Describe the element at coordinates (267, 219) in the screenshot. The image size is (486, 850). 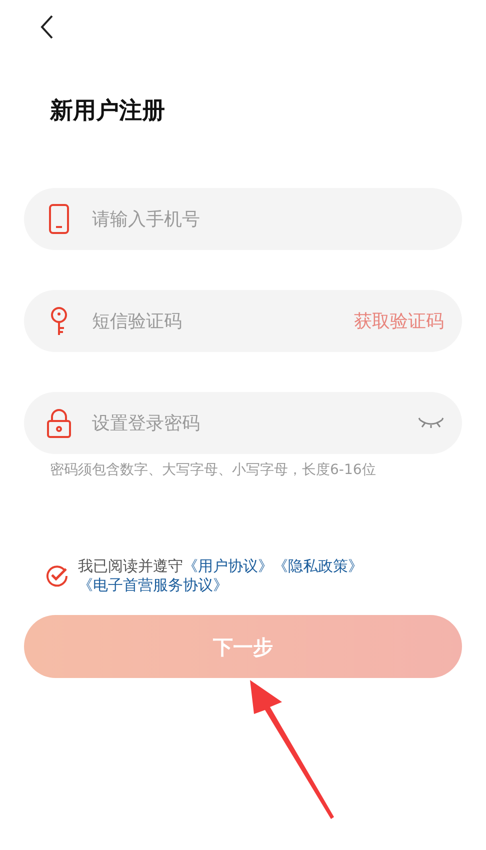
I see `text-input: 请输入手机号` at that location.